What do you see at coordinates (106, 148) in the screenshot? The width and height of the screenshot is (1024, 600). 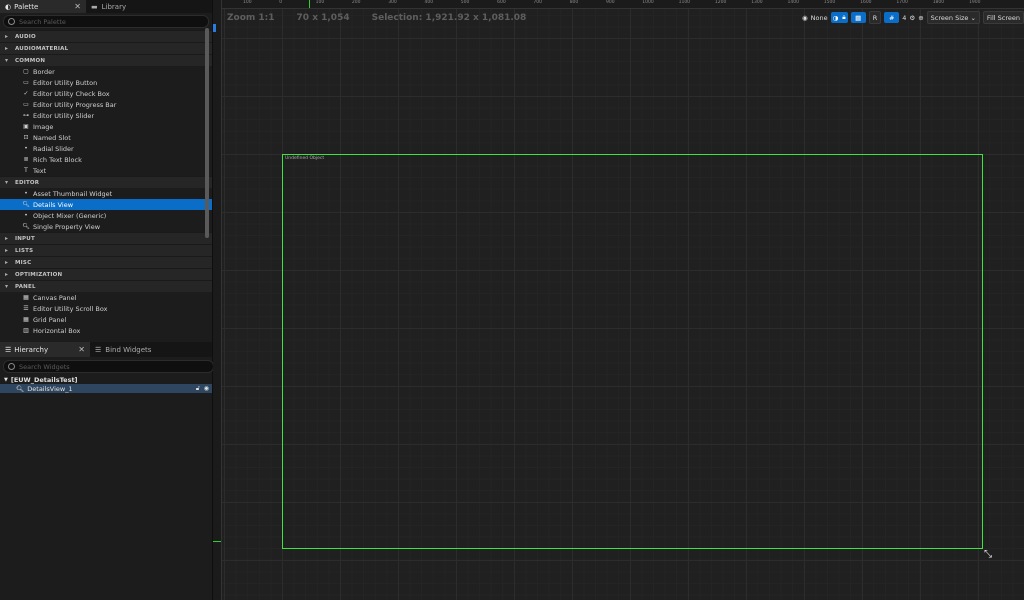 I see `palette-item: • Radial Slider` at bounding box center [106, 148].